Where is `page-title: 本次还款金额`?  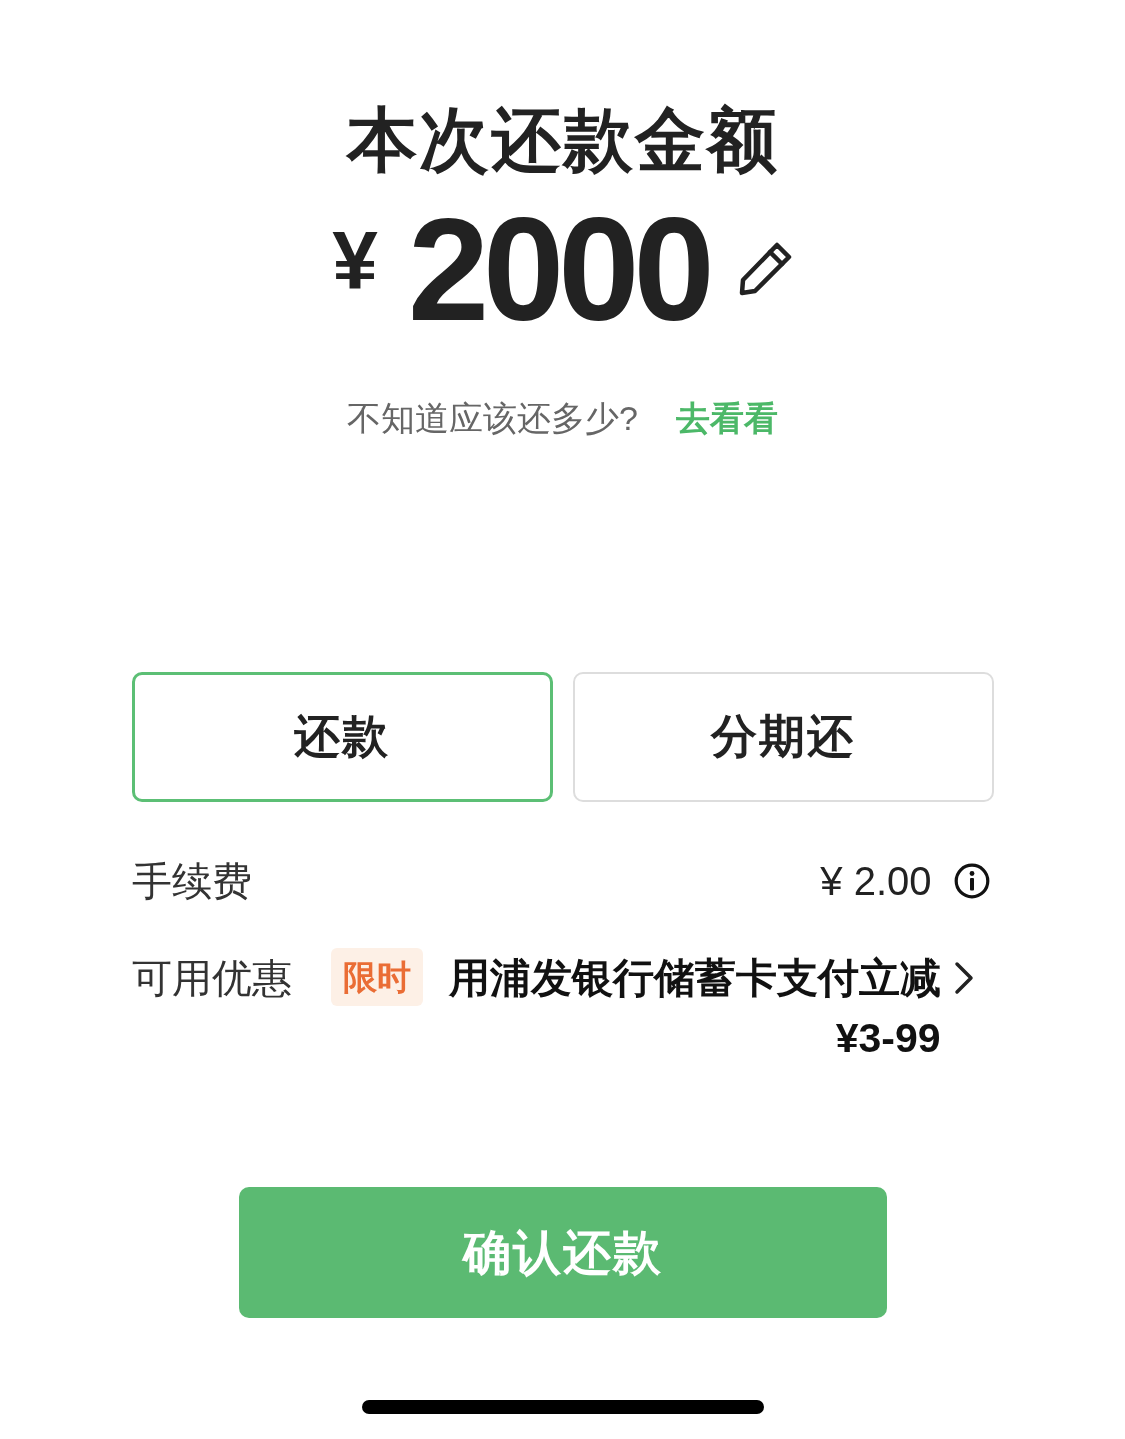 page-title: 本次还款金额 is located at coordinates (562, 140).